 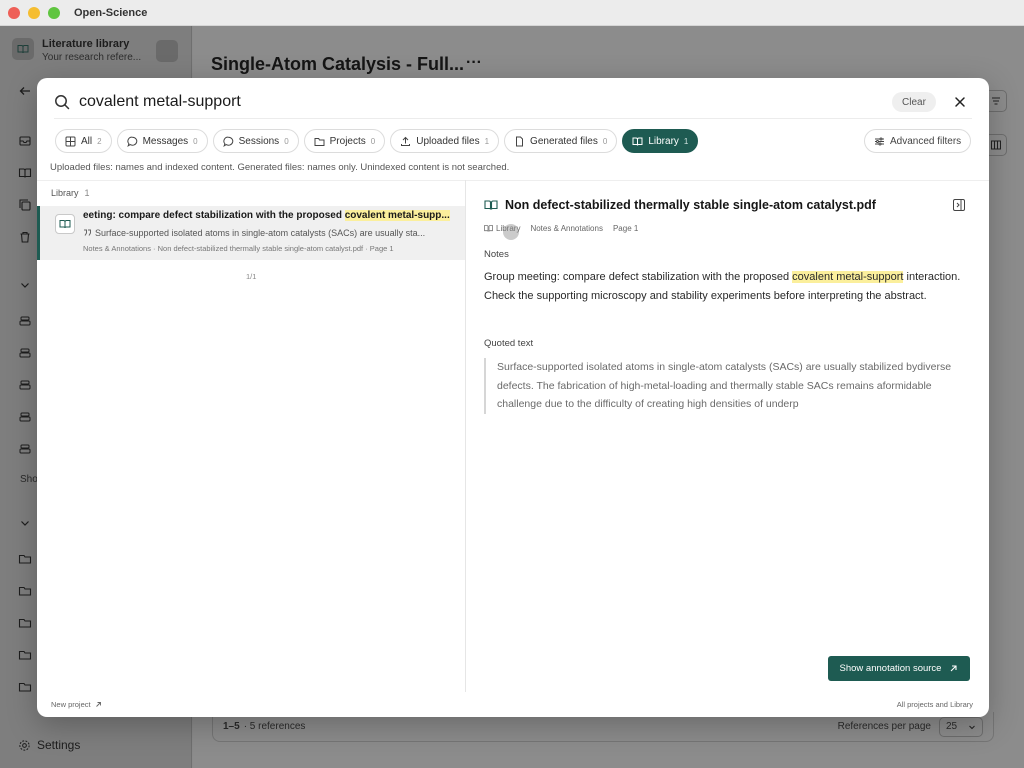 I want to click on filter-chip-label: Library, so click(x=663, y=141).